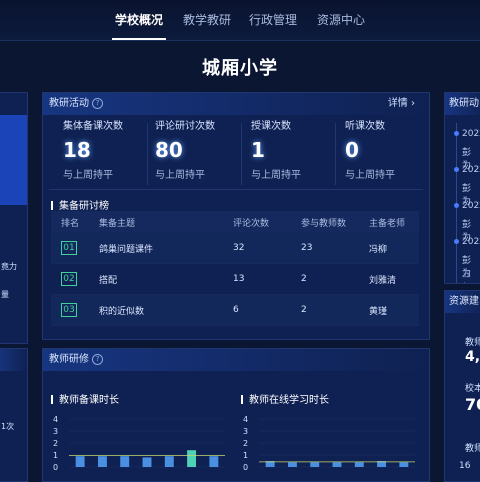 The height and width of the screenshot is (482, 480). I want to click on resource-value: 70, so click(472, 404).